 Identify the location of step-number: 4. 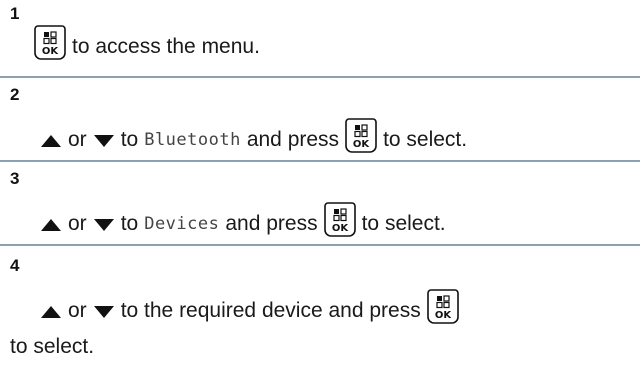
(15, 265).